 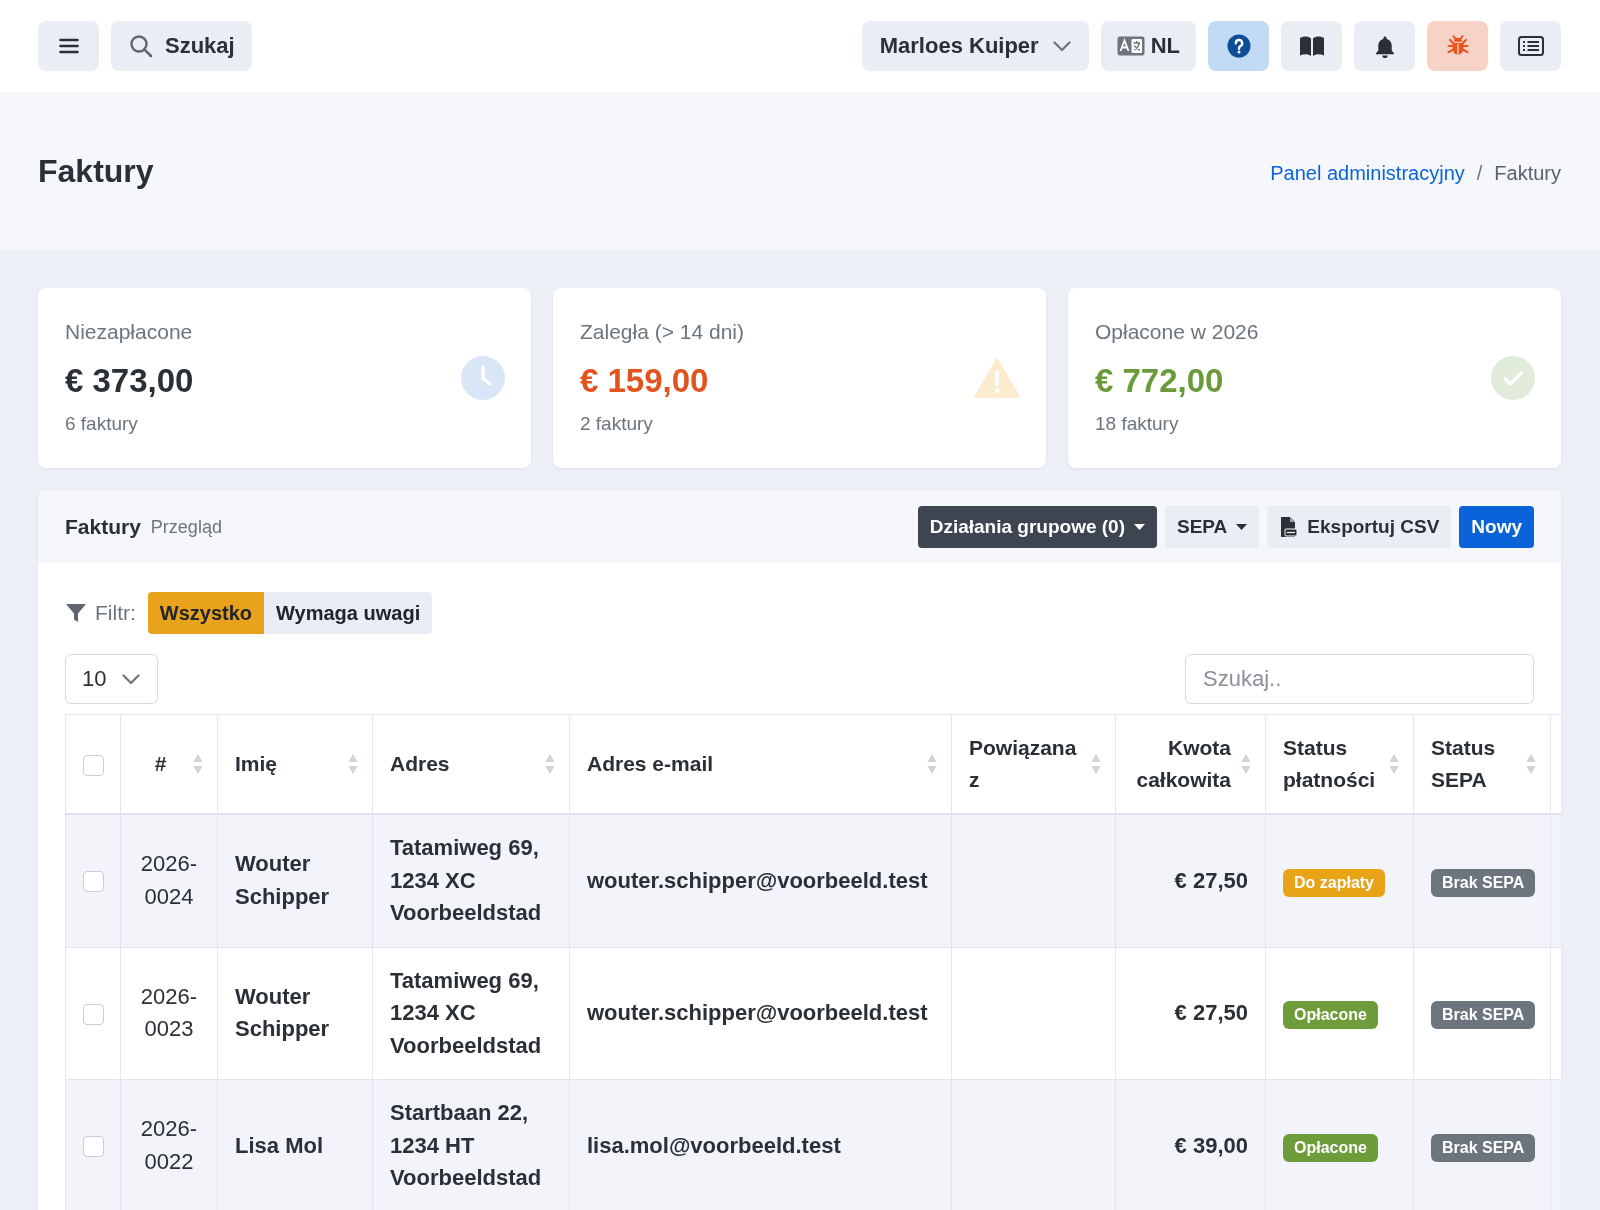 I want to click on page-title: Faktury, so click(x=96, y=171).